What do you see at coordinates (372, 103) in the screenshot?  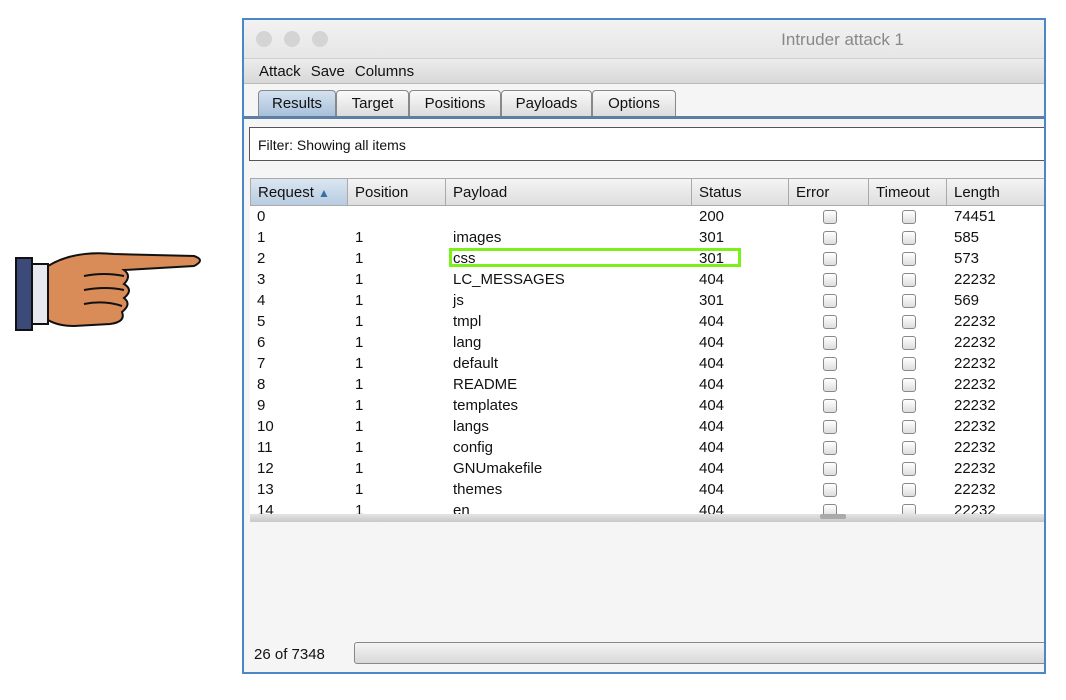 I see `tab-target: Target` at bounding box center [372, 103].